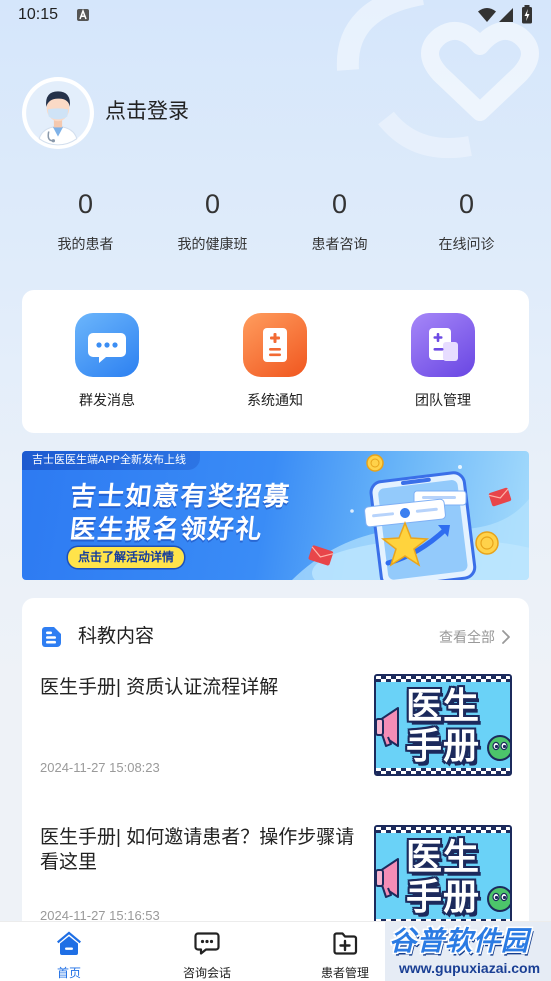  What do you see at coordinates (83, 15) in the screenshot?
I see `a-notification-icon` at bounding box center [83, 15].